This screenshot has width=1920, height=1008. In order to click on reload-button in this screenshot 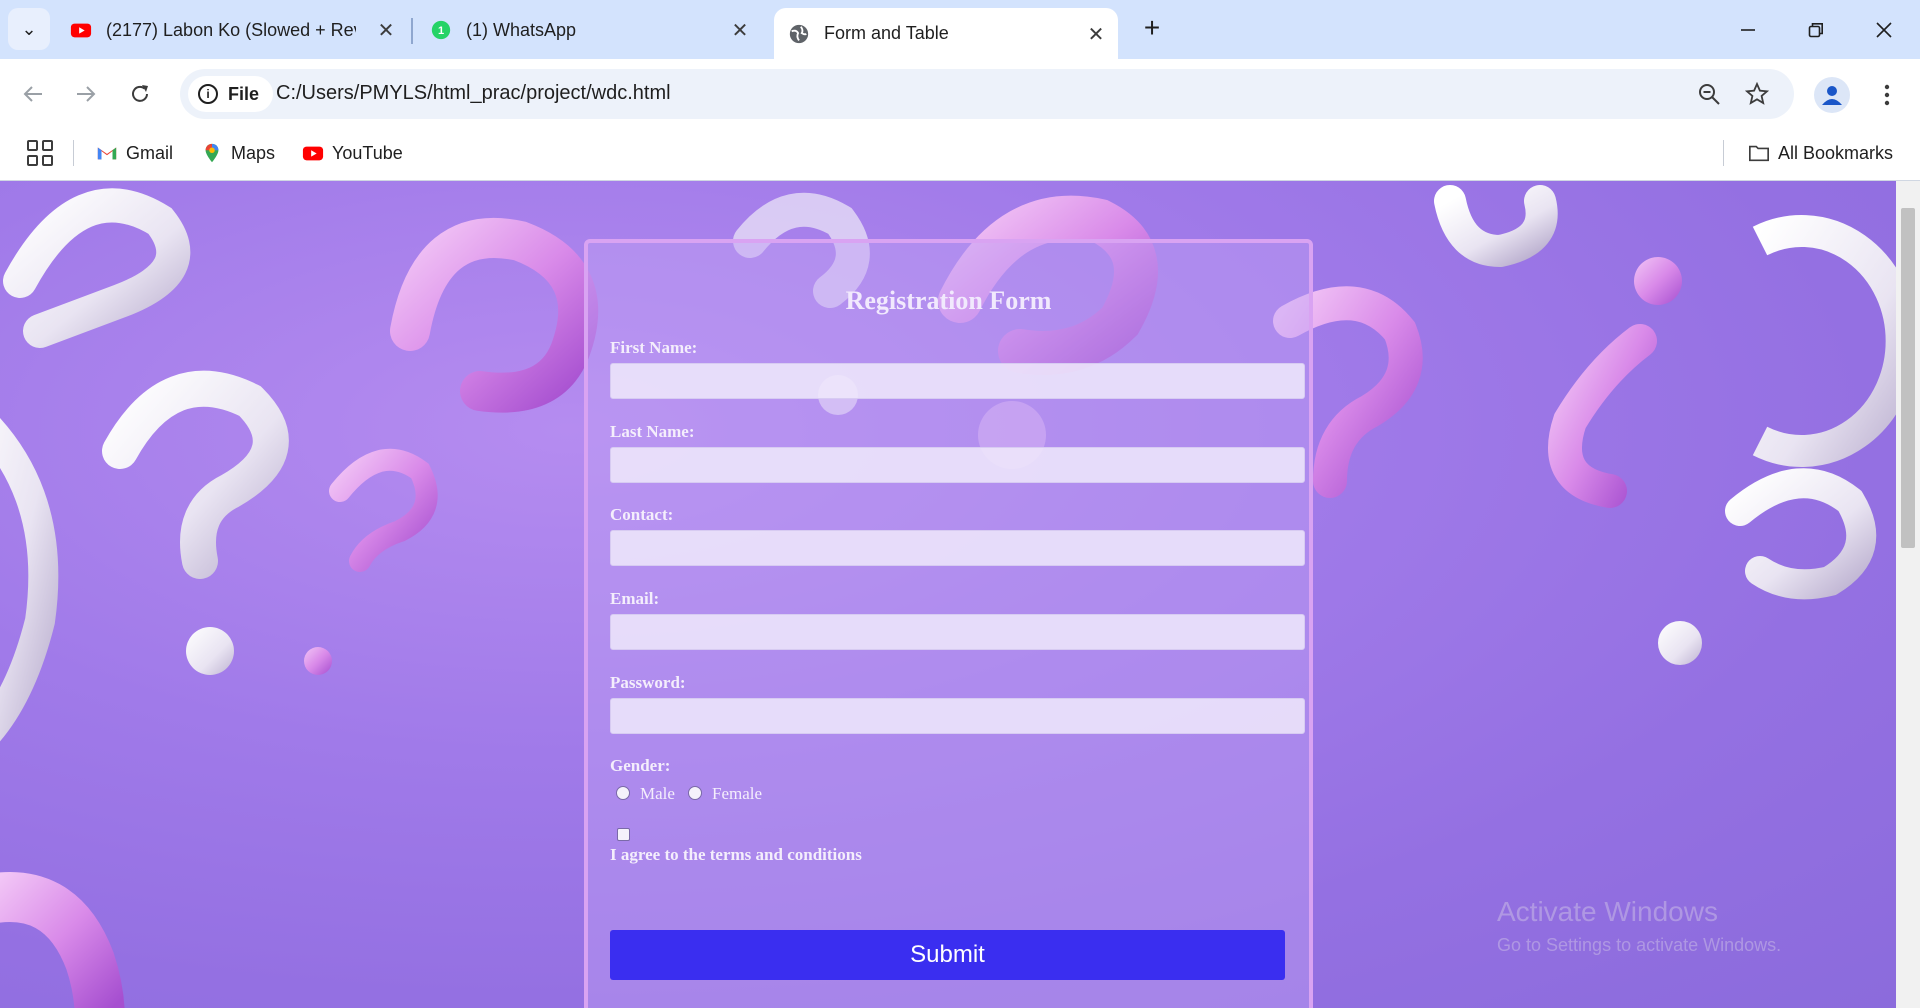, I will do `click(140, 94)`.